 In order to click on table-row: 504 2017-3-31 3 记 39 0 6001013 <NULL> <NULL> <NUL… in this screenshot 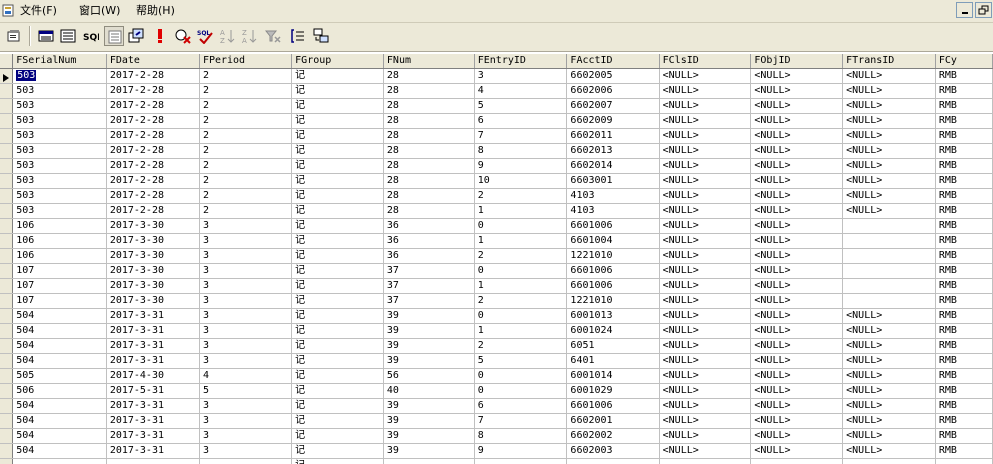, I will do `click(496, 316)`.